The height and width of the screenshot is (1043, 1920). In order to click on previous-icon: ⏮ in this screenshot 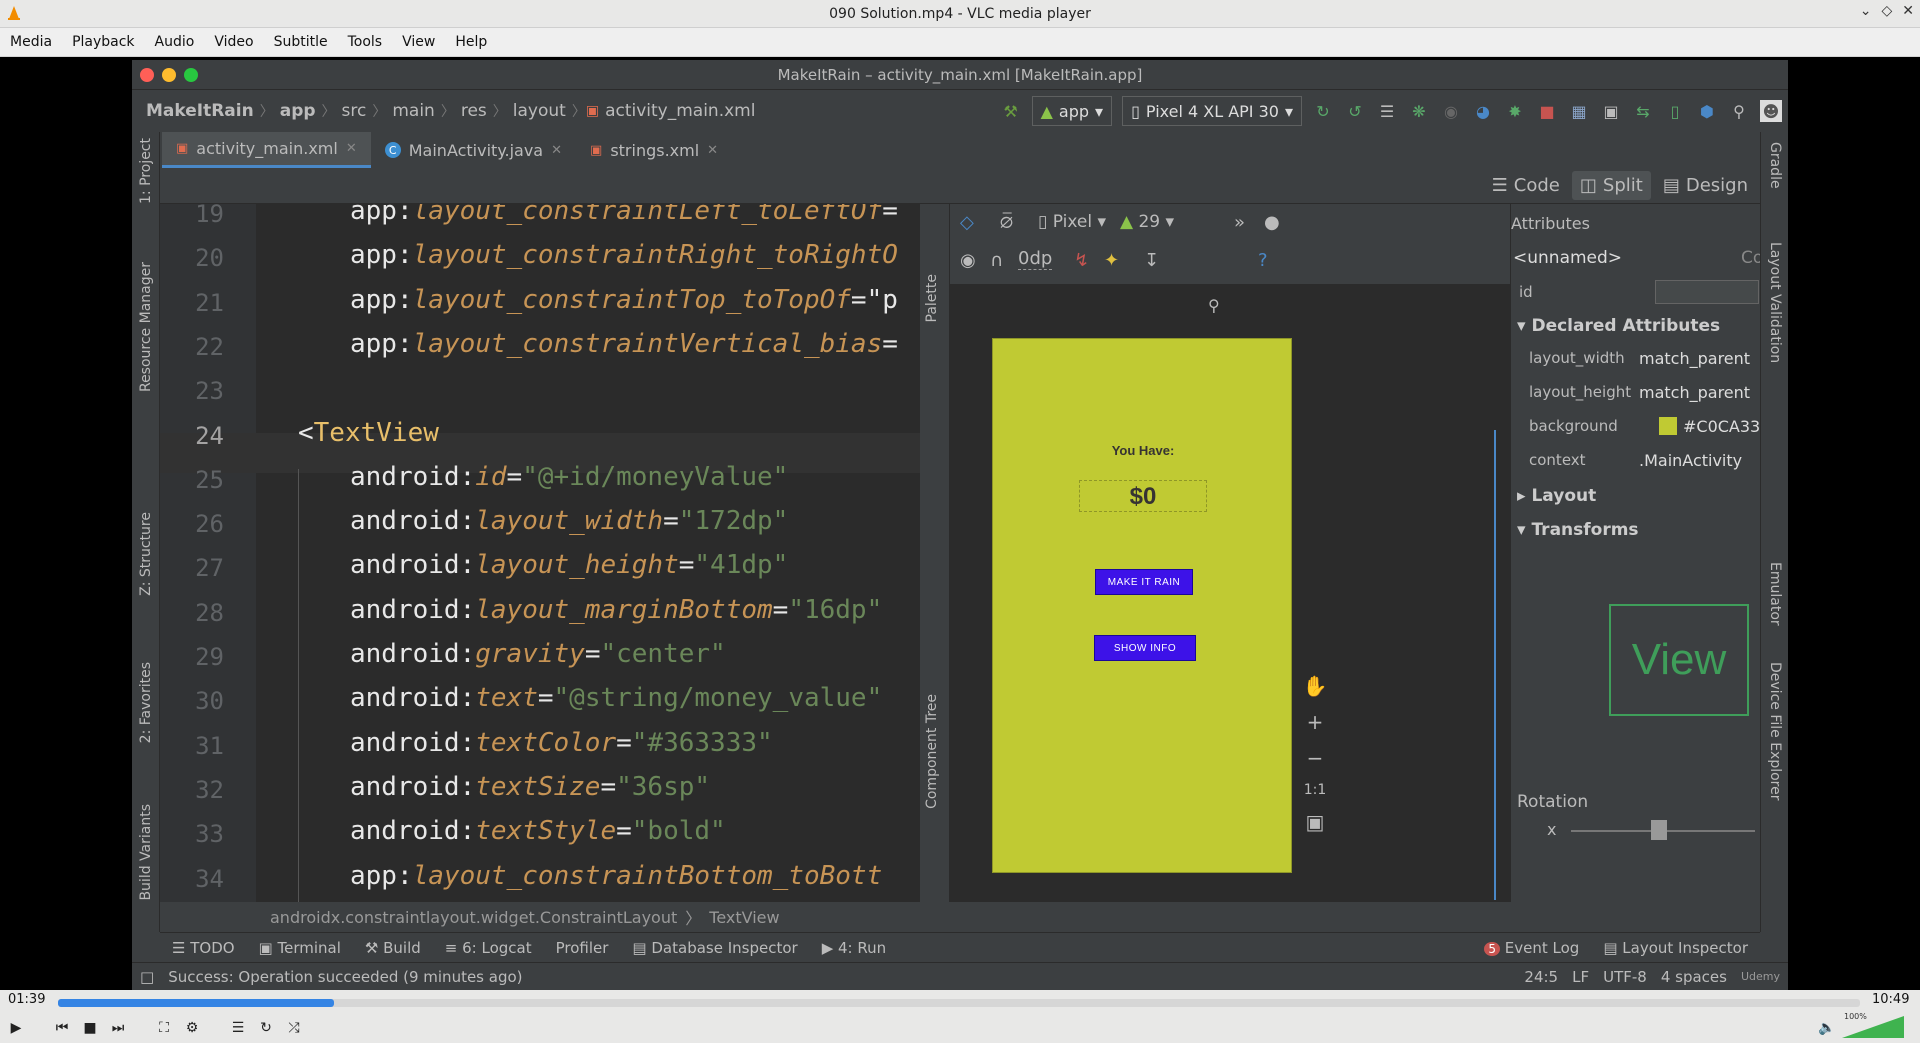, I will do `click(62, 1028)`.